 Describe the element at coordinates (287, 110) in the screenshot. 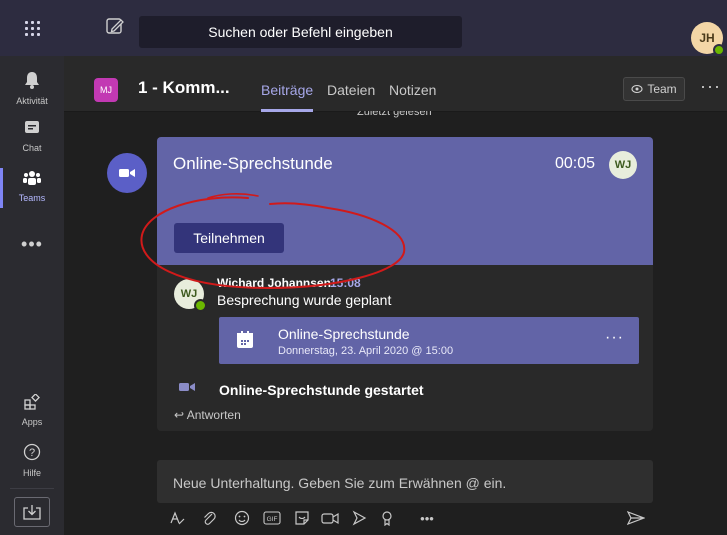

I see `active-tab-indicator` at that location.